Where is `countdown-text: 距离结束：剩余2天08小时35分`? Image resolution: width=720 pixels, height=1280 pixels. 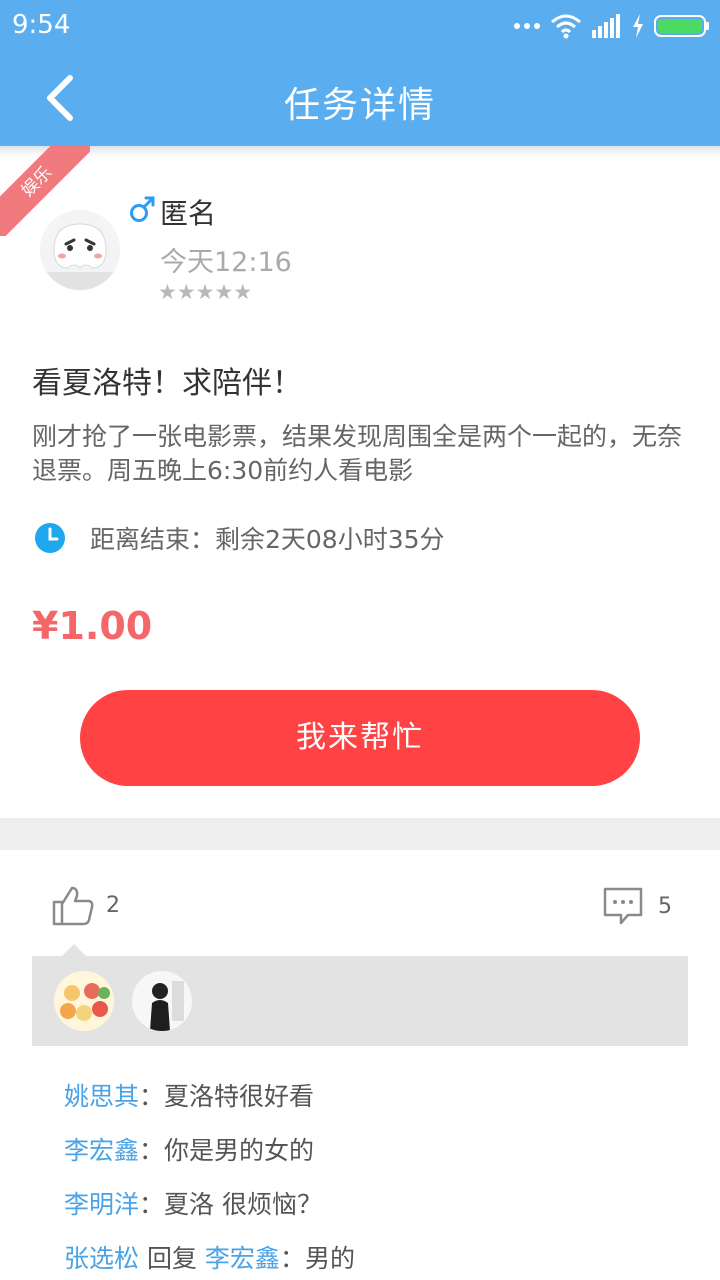
countdown-text: 距离结束：剩余2天08小时35分 is located at coordinates (267, 539).